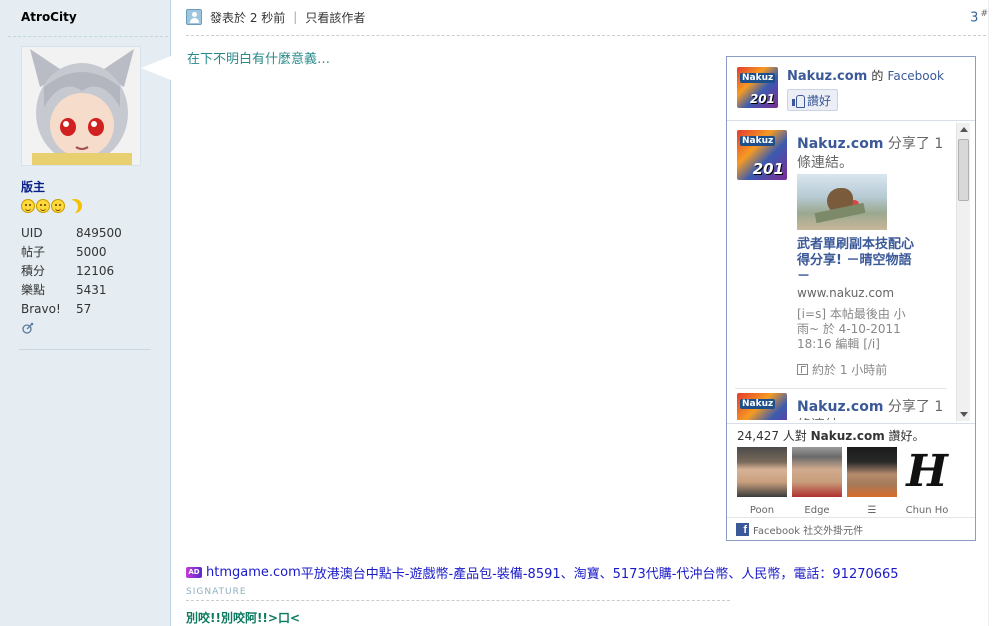  What do you see at coordinates (808, 529) in the screenshot?
I see `fb-footer-text: Facebook 社交外掛元件` at bounding box center [808, 529].